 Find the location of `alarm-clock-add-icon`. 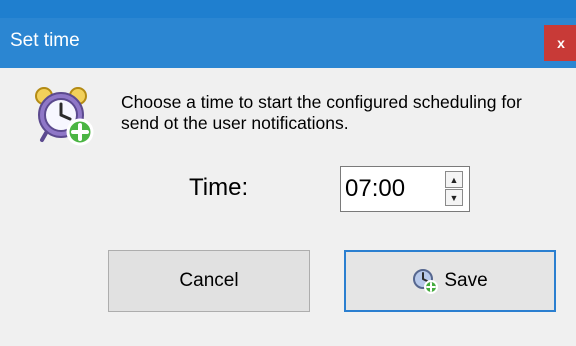

alarm-clock-add-icon is located at coordinates (64, 116).